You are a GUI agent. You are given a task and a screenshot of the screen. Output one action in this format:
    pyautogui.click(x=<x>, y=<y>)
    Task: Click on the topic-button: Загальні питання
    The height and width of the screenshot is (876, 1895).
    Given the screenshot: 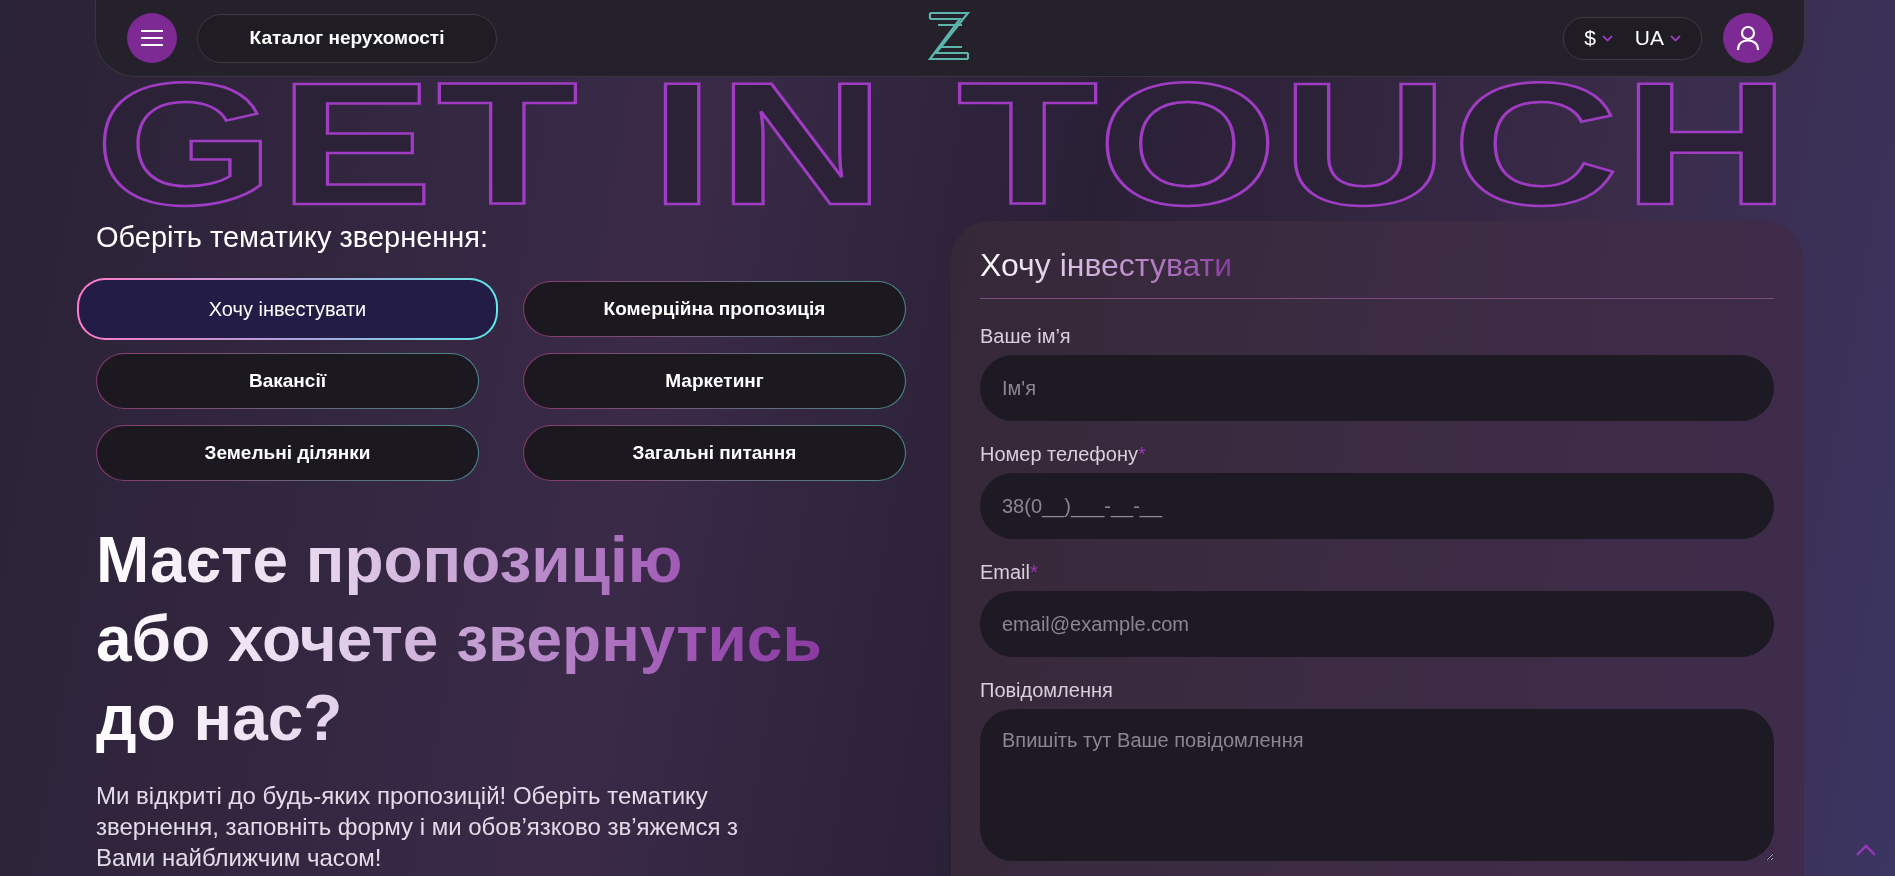 What is the action you would take?
    pyautogui.click(x=714, y=453)
    